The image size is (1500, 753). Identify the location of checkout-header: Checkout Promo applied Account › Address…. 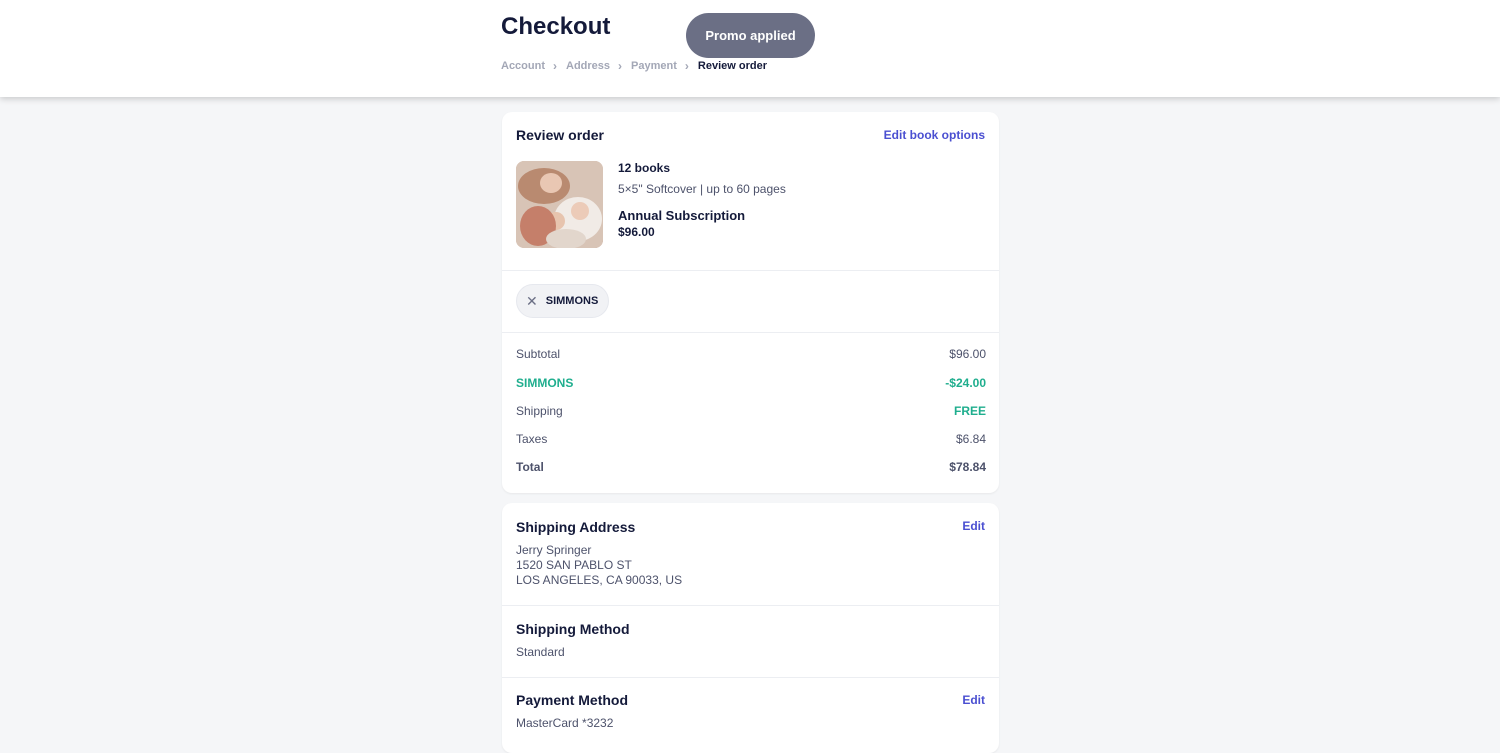
(750, 48).